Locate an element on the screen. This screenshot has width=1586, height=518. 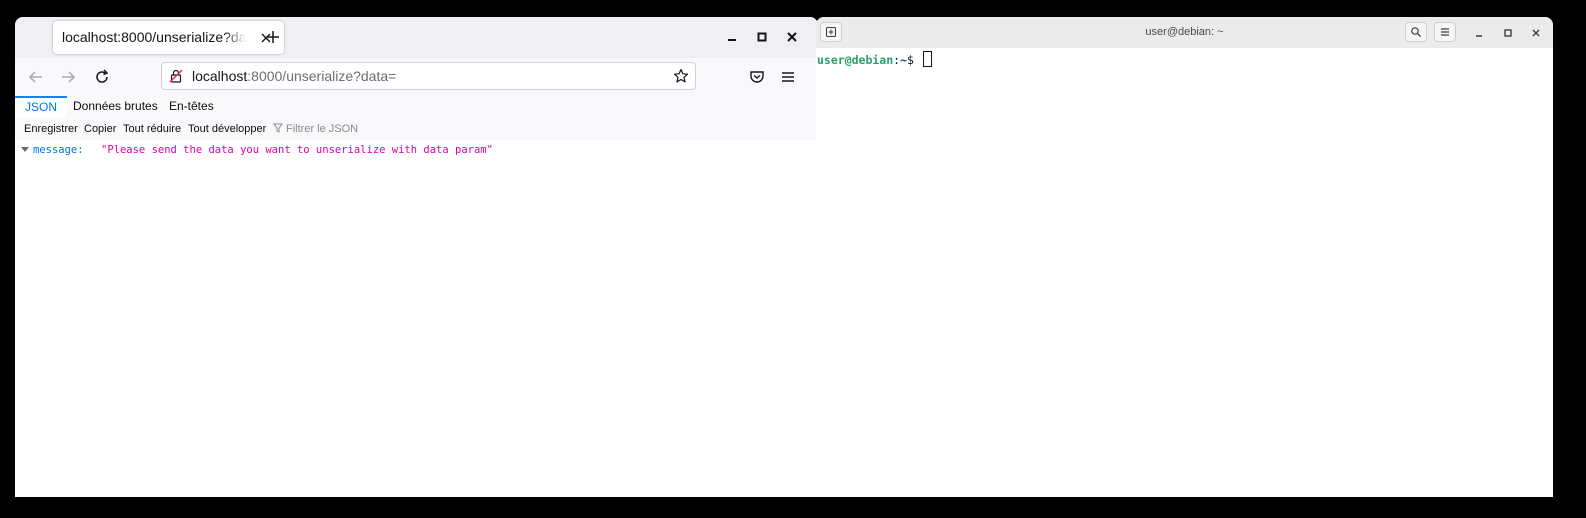
hamburger-icon is located at coordinates (1445, 32).